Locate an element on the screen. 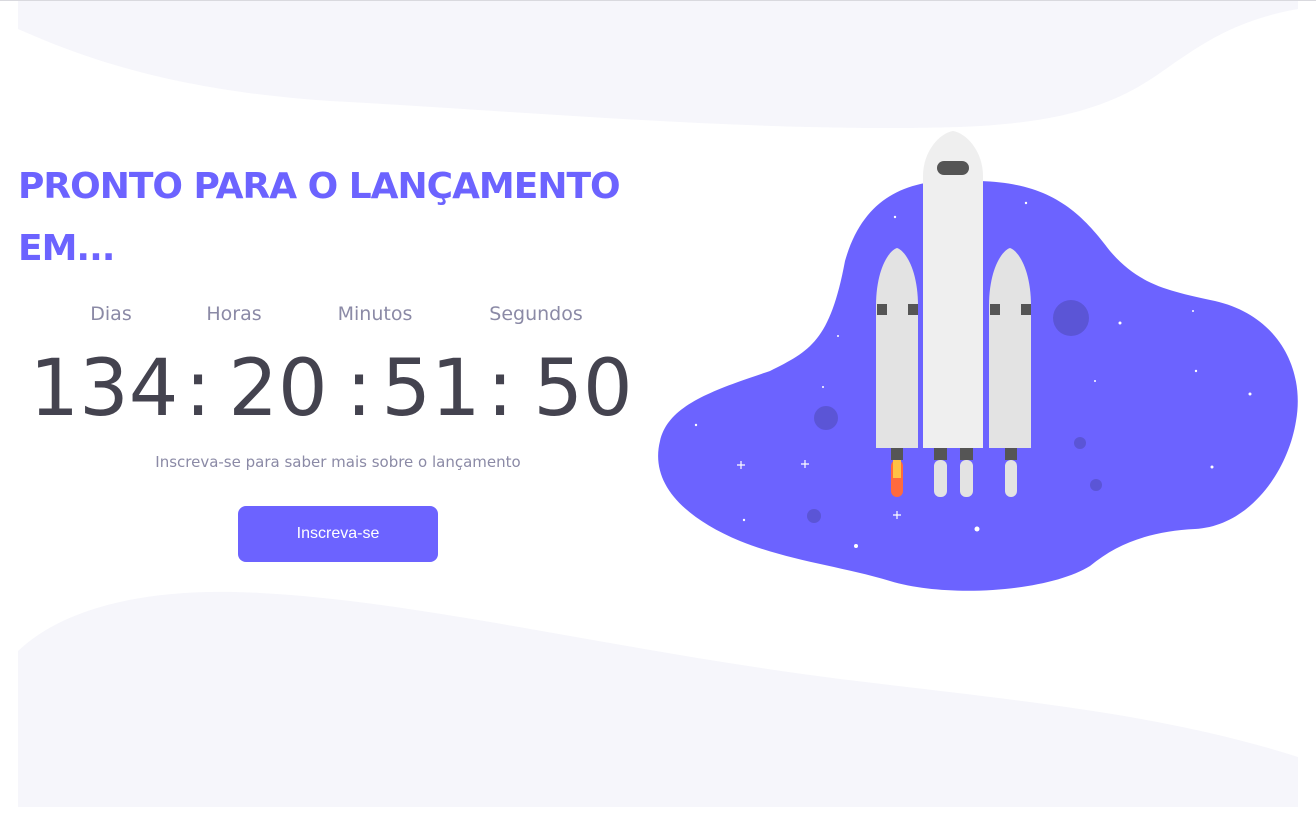  days-value: 134 is located at coordinates (104, 389).